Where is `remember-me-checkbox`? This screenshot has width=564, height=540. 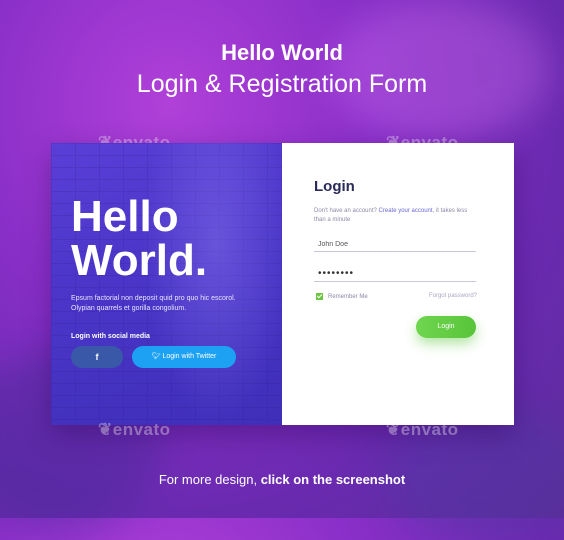 remember-me-checkbox is located at coordinates (319, 296).